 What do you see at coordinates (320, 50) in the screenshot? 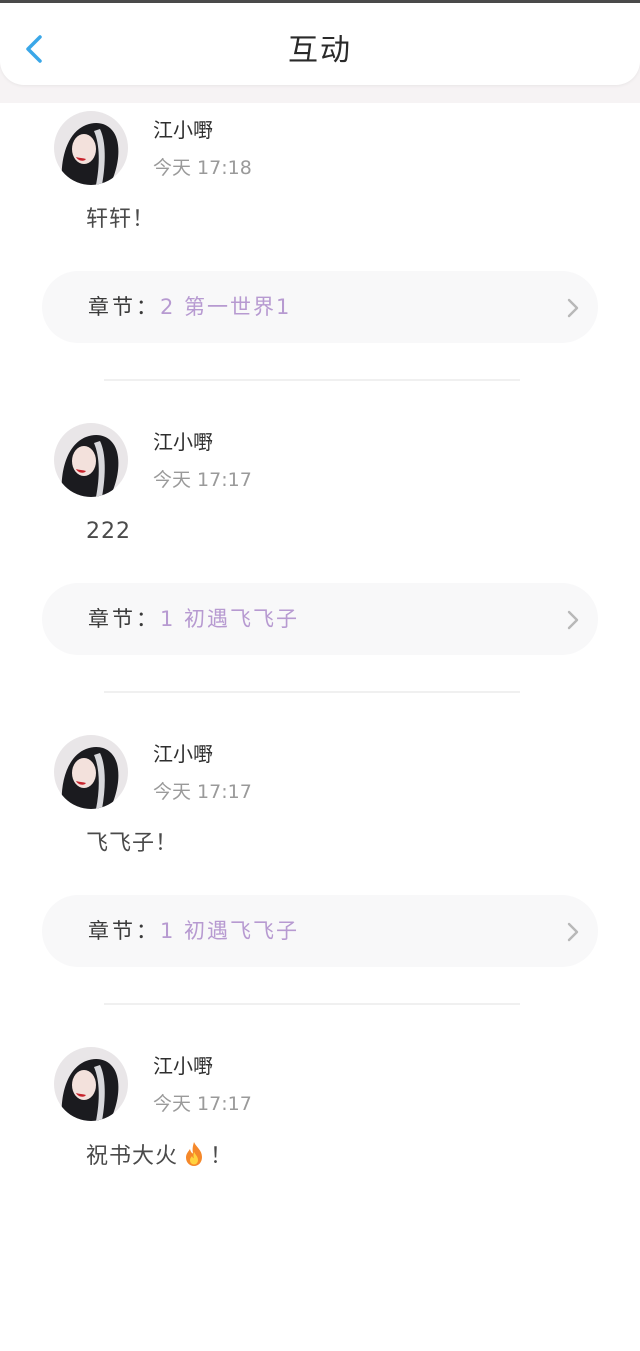
I see `page-title: 互动` at bounding box center [320, 50].